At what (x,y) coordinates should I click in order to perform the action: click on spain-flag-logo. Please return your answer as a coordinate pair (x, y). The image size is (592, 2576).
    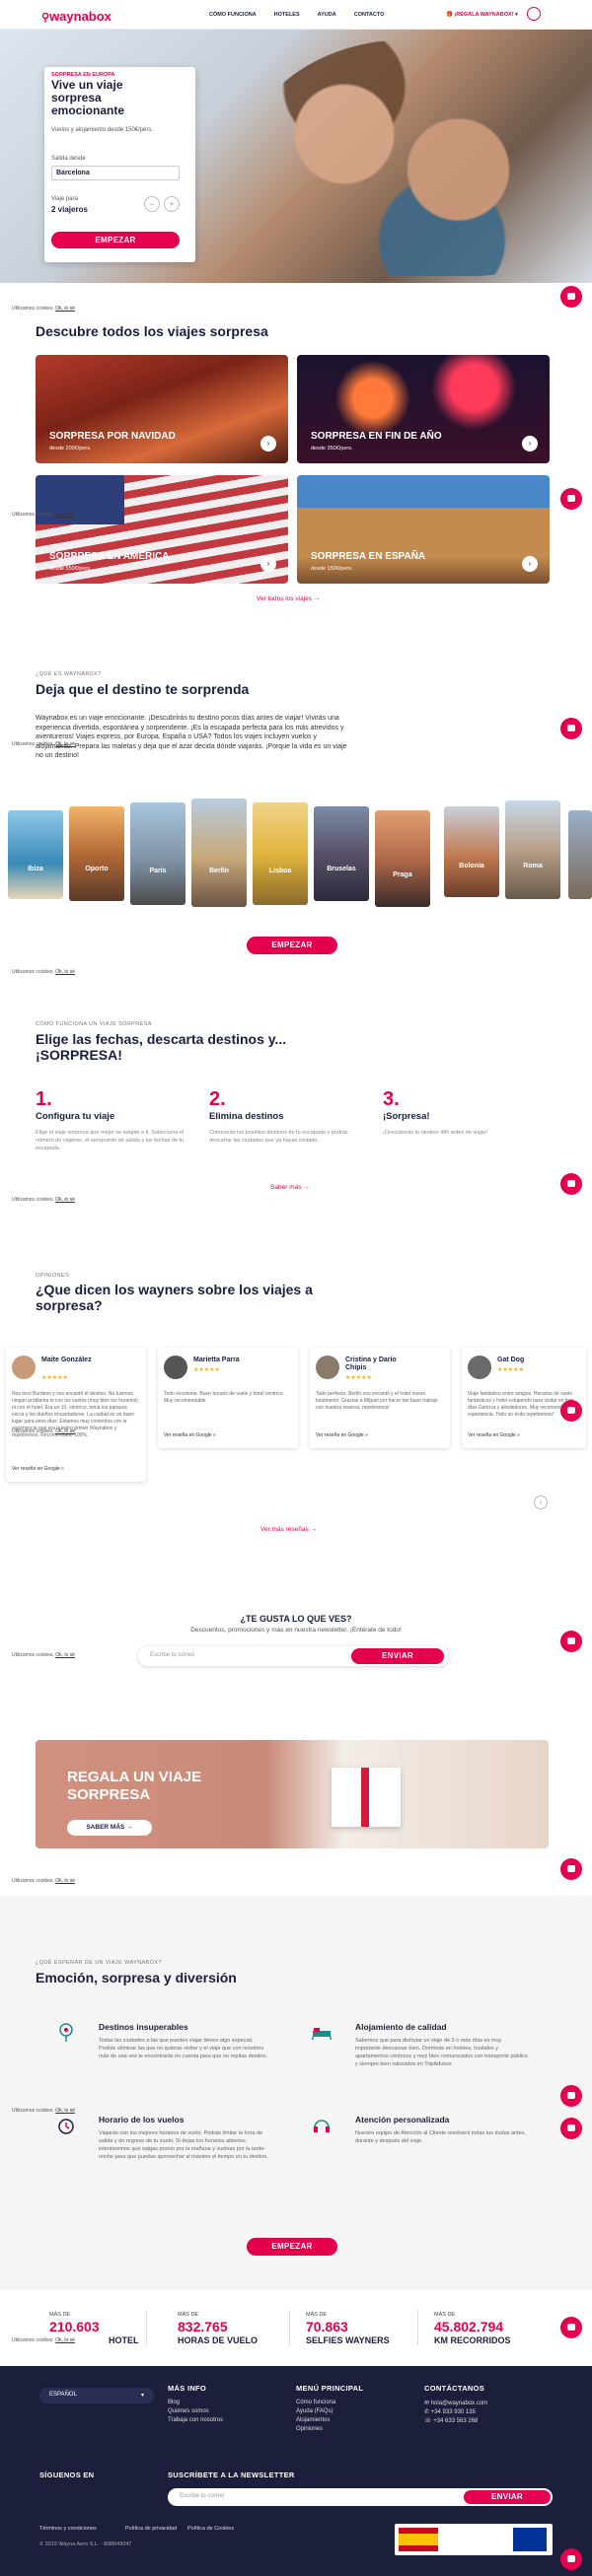
    Looking at the image, I should click on (418, 2539).